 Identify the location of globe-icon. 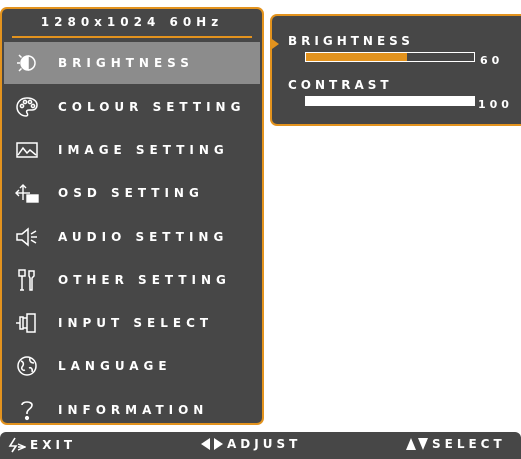
(27, 366).